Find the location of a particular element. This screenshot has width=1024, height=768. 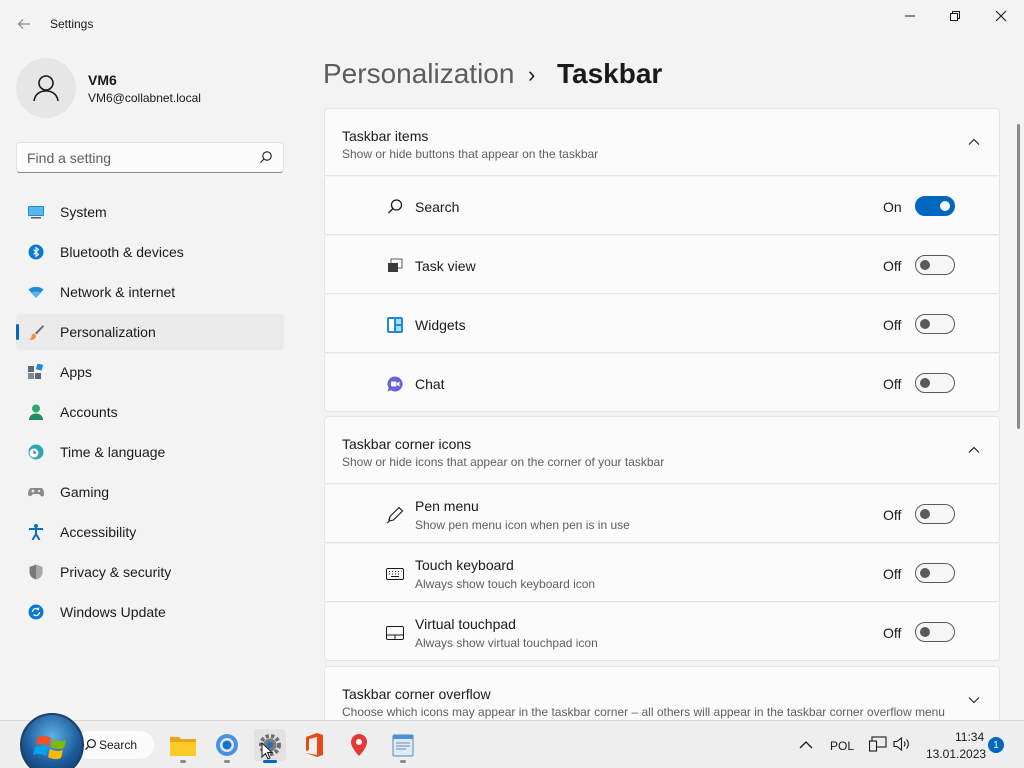

taskbar-maps is located at coordinates (359, 745).